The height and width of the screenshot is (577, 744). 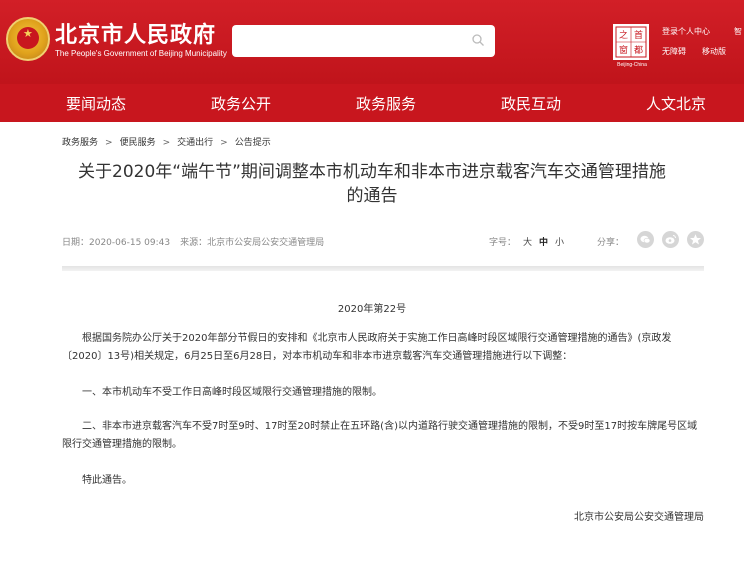 What do you see at coordinates (674, 51) in the screenshot?
I see `accessibility-link: 无障碍` at bounding box center [674, 51].